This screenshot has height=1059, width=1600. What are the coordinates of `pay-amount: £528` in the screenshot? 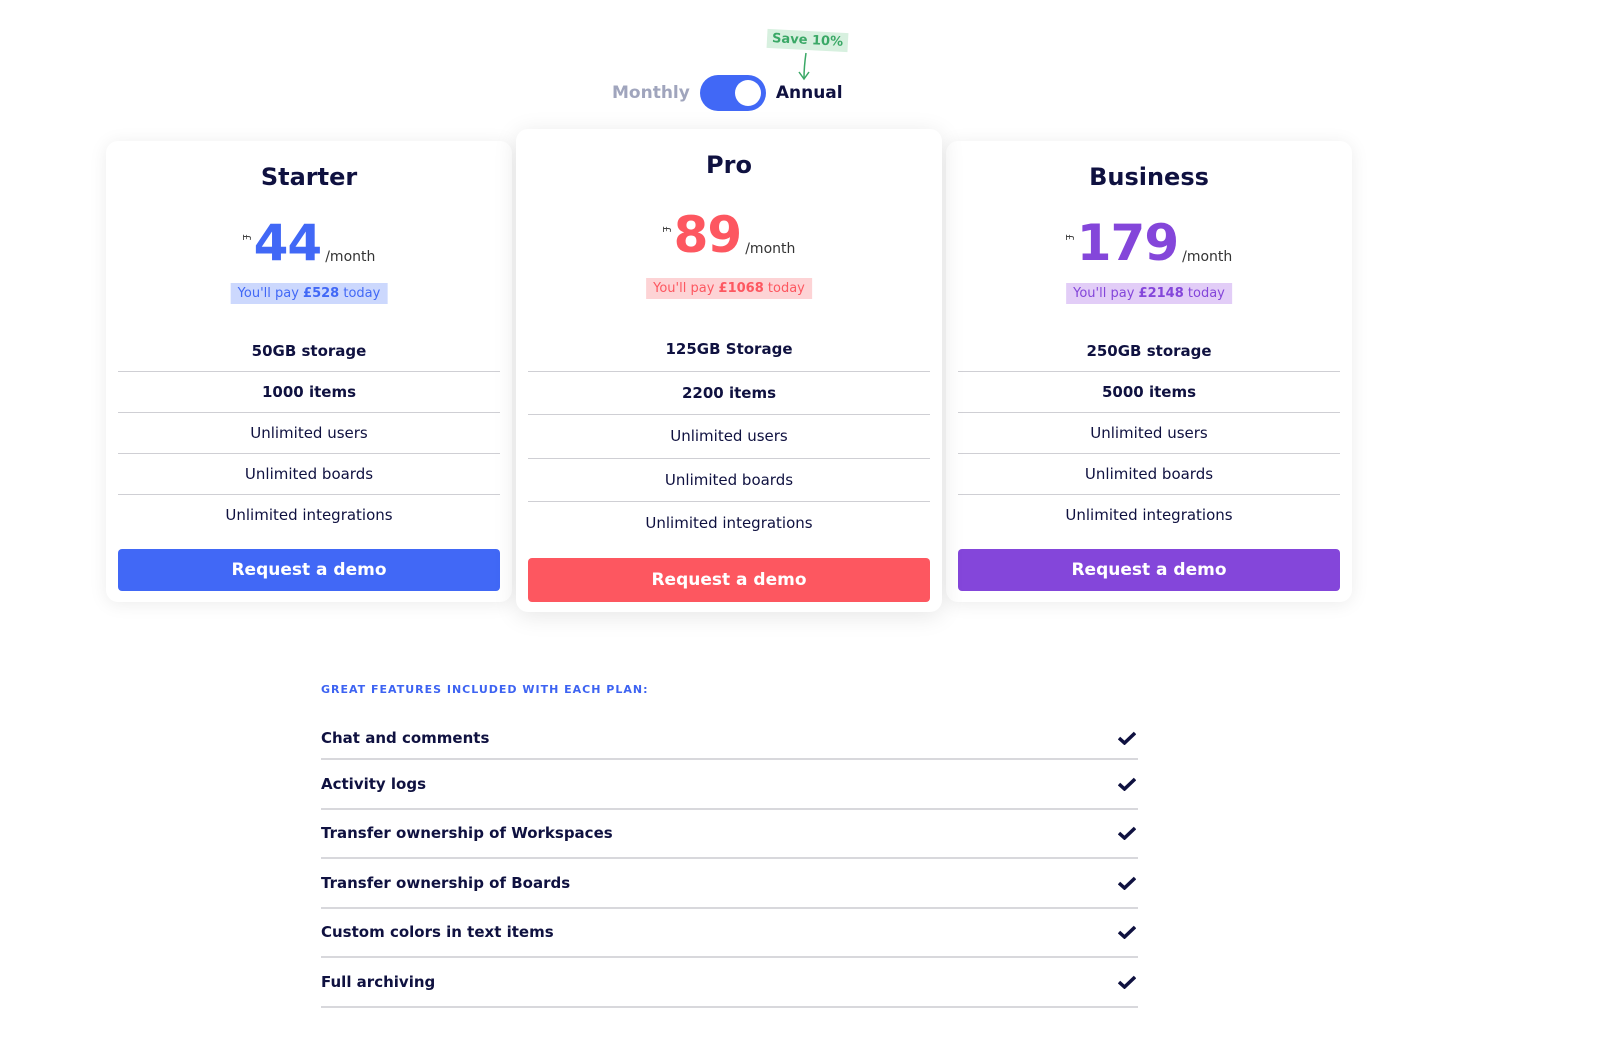 It's located at (321, 293).